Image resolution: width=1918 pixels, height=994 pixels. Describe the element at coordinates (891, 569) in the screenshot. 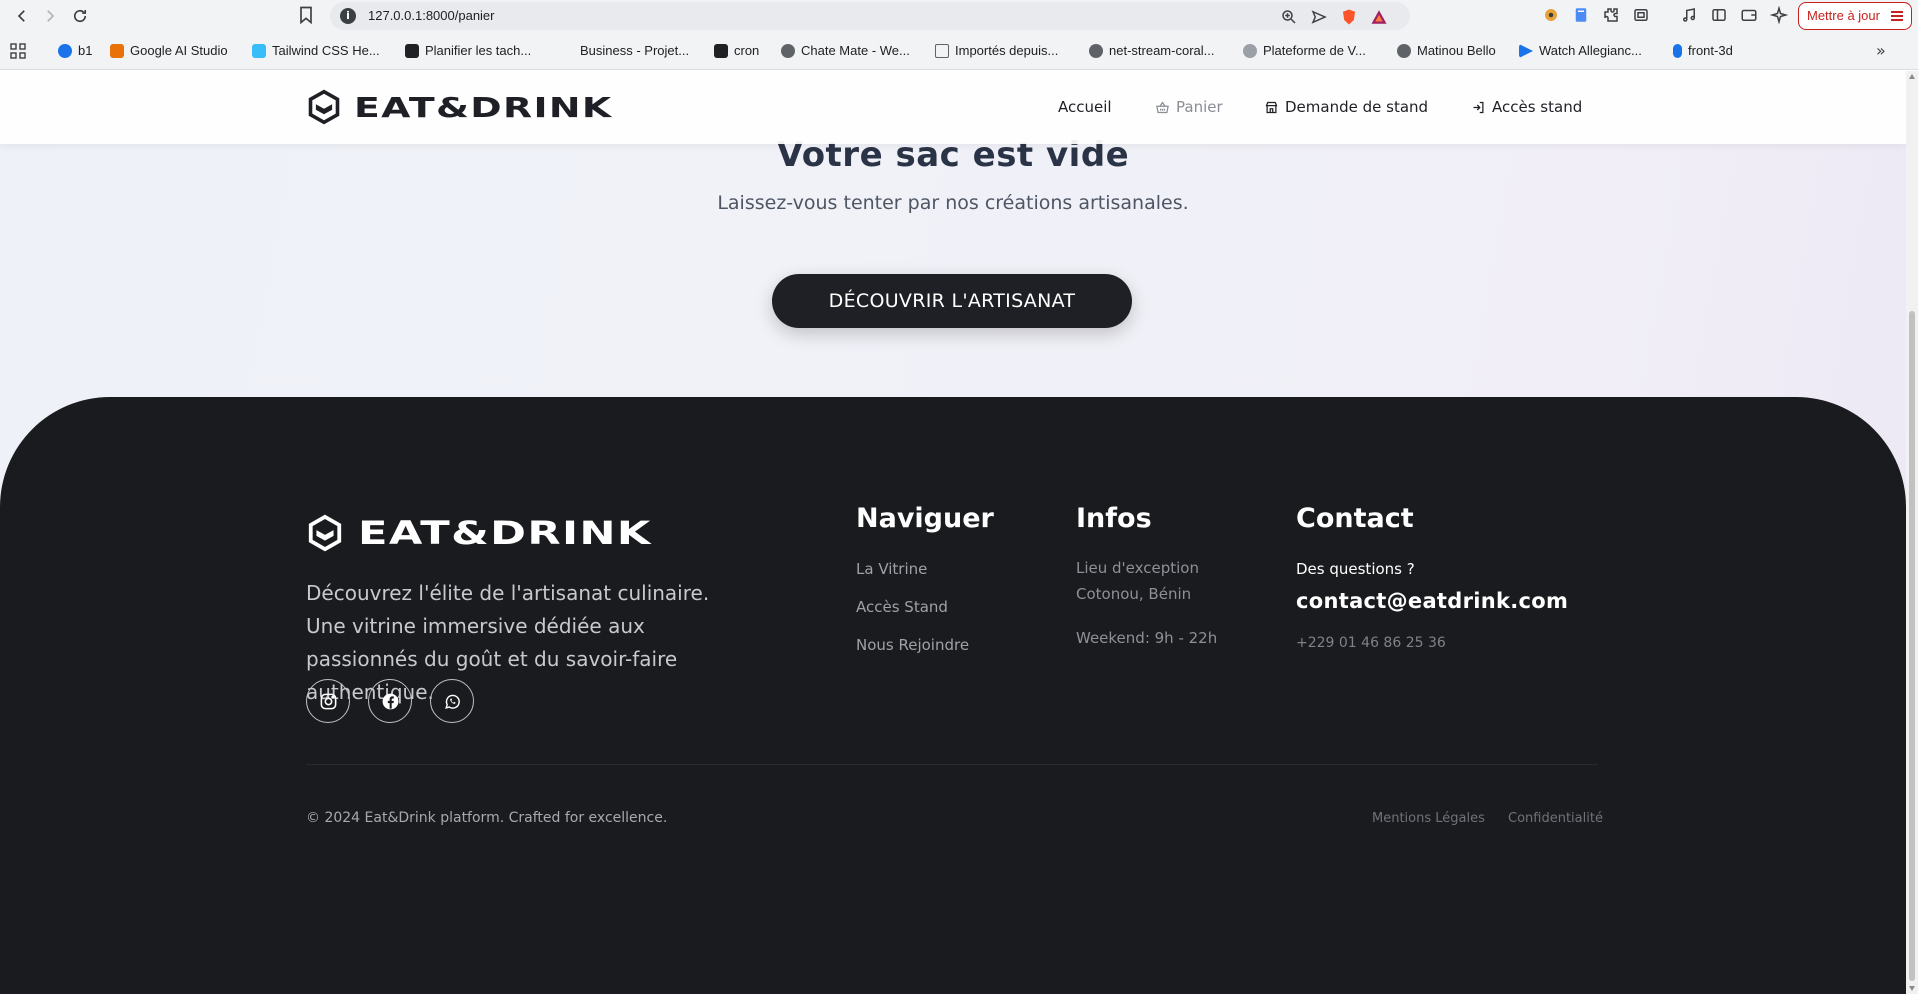

I see `footer-link-vitrine: La Vitrine` at that location.